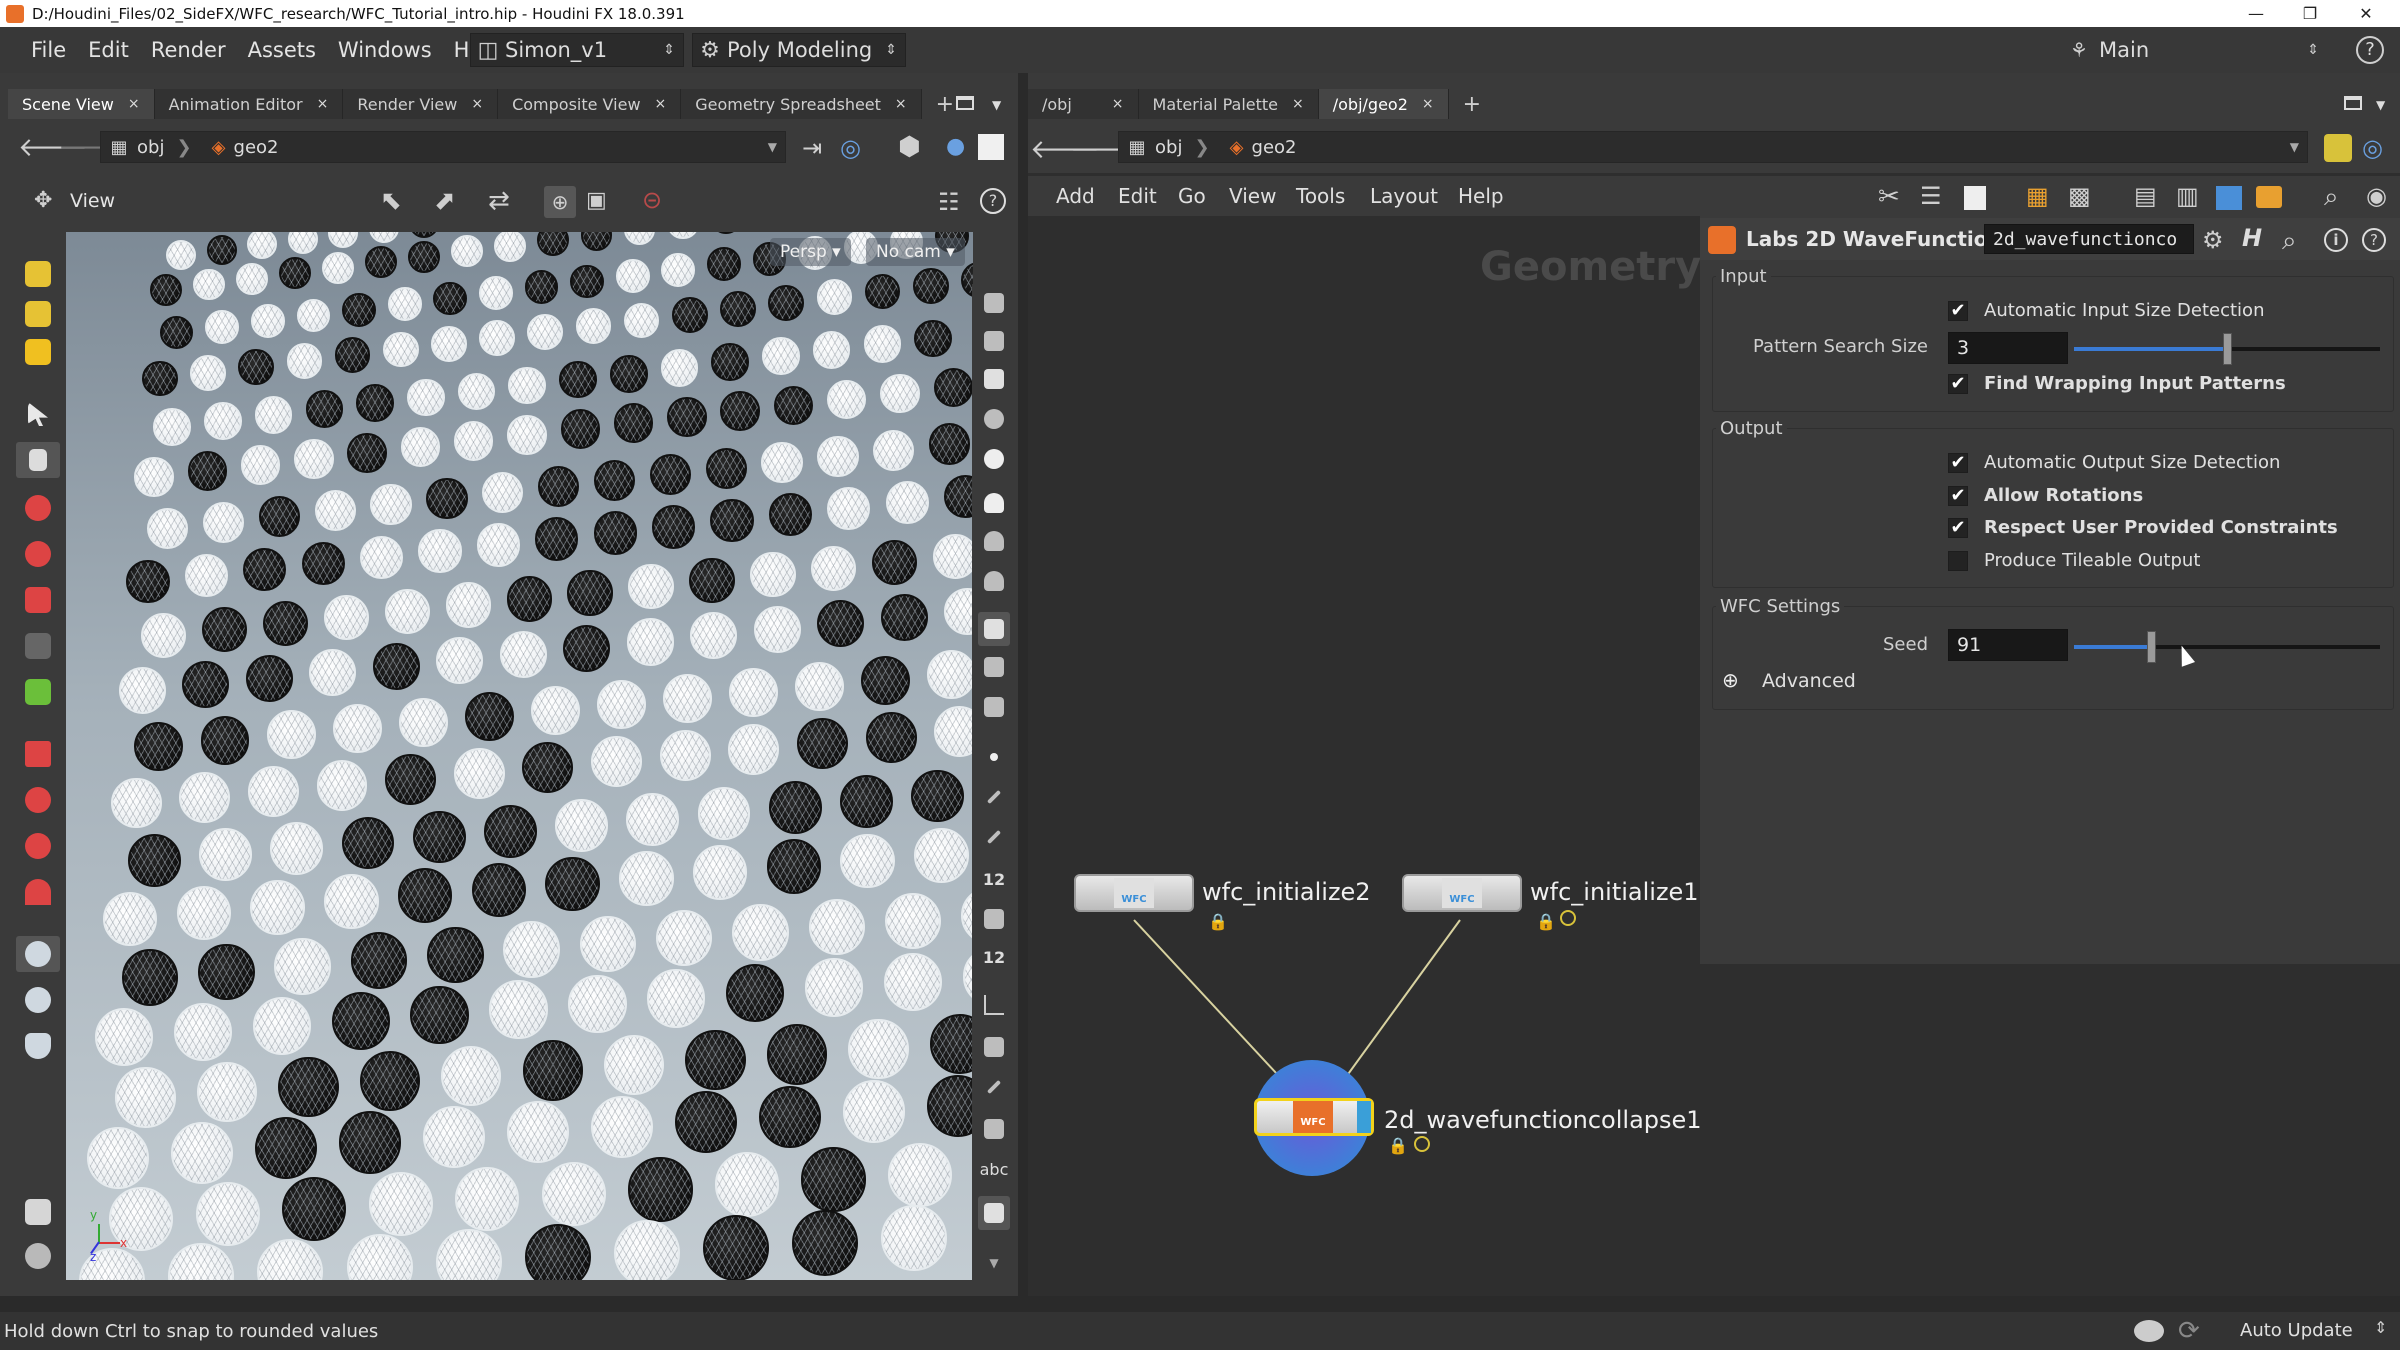 The image size is (2400, 1350). Describe the element at coordinates (188, 50) in the screenshot. I see `menu-render: Render` at that location.